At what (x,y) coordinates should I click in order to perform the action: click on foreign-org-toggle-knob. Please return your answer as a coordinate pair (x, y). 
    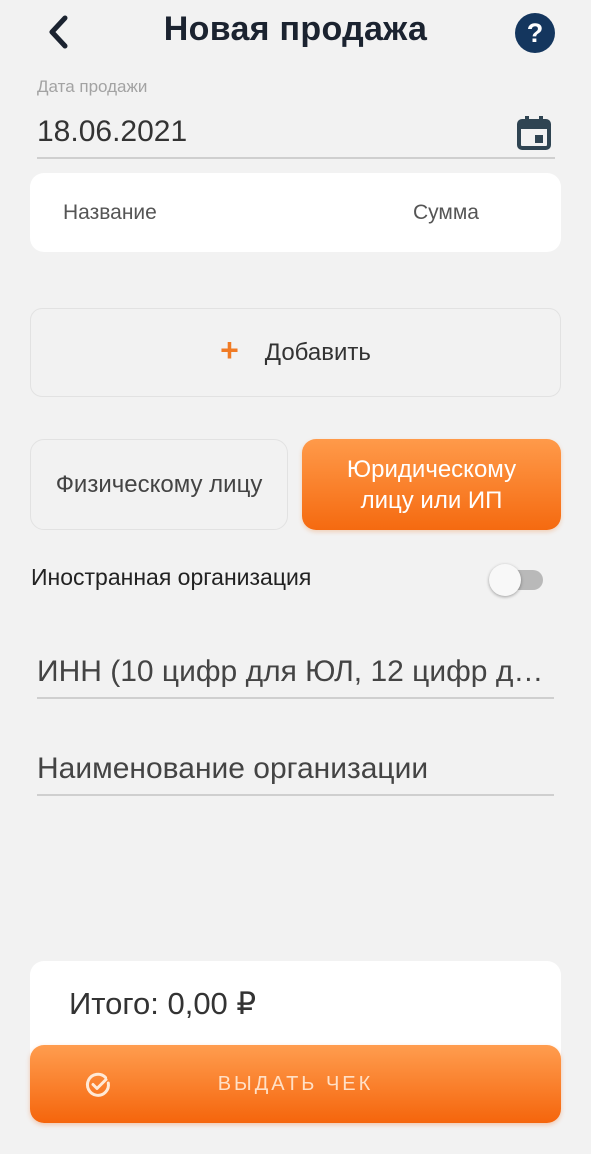
    Looking at the image, I should click on (505, 580).